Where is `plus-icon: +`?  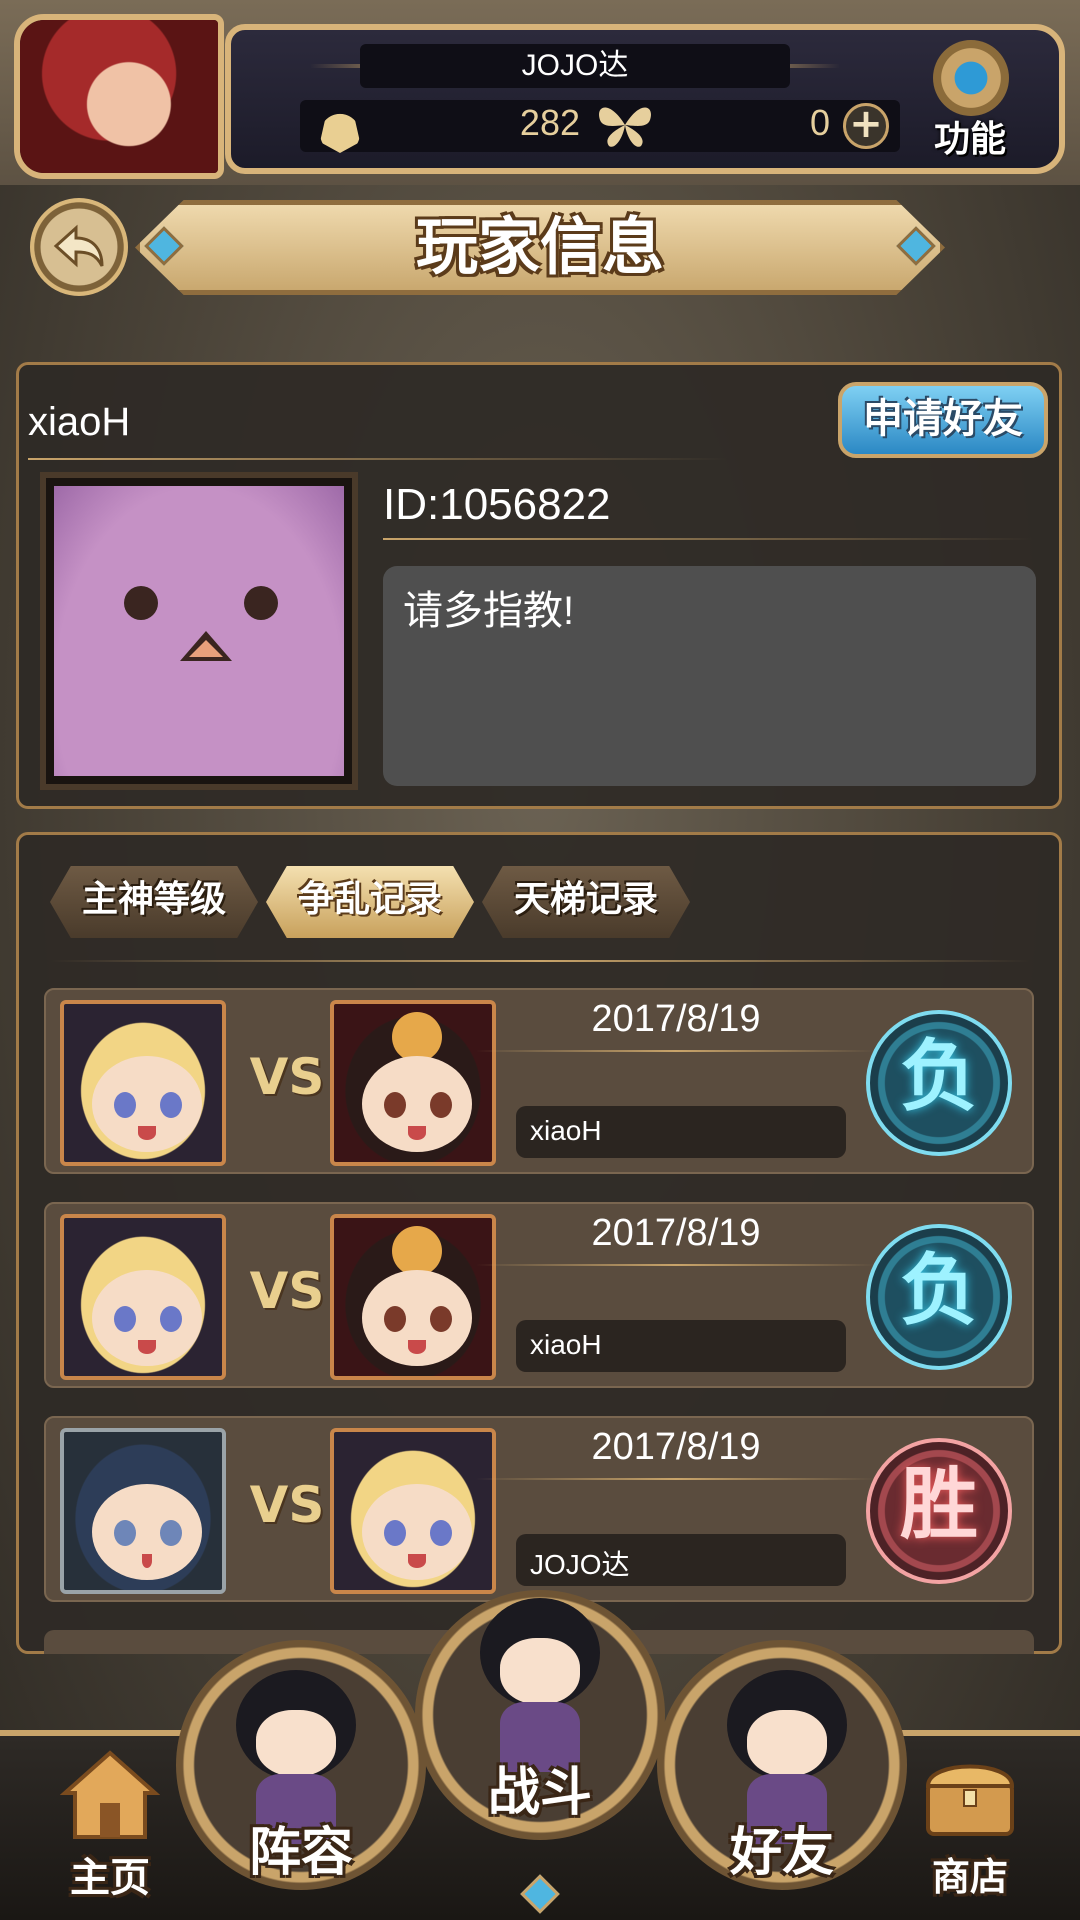 plus-icon: + is located at coordinates (866, 126).